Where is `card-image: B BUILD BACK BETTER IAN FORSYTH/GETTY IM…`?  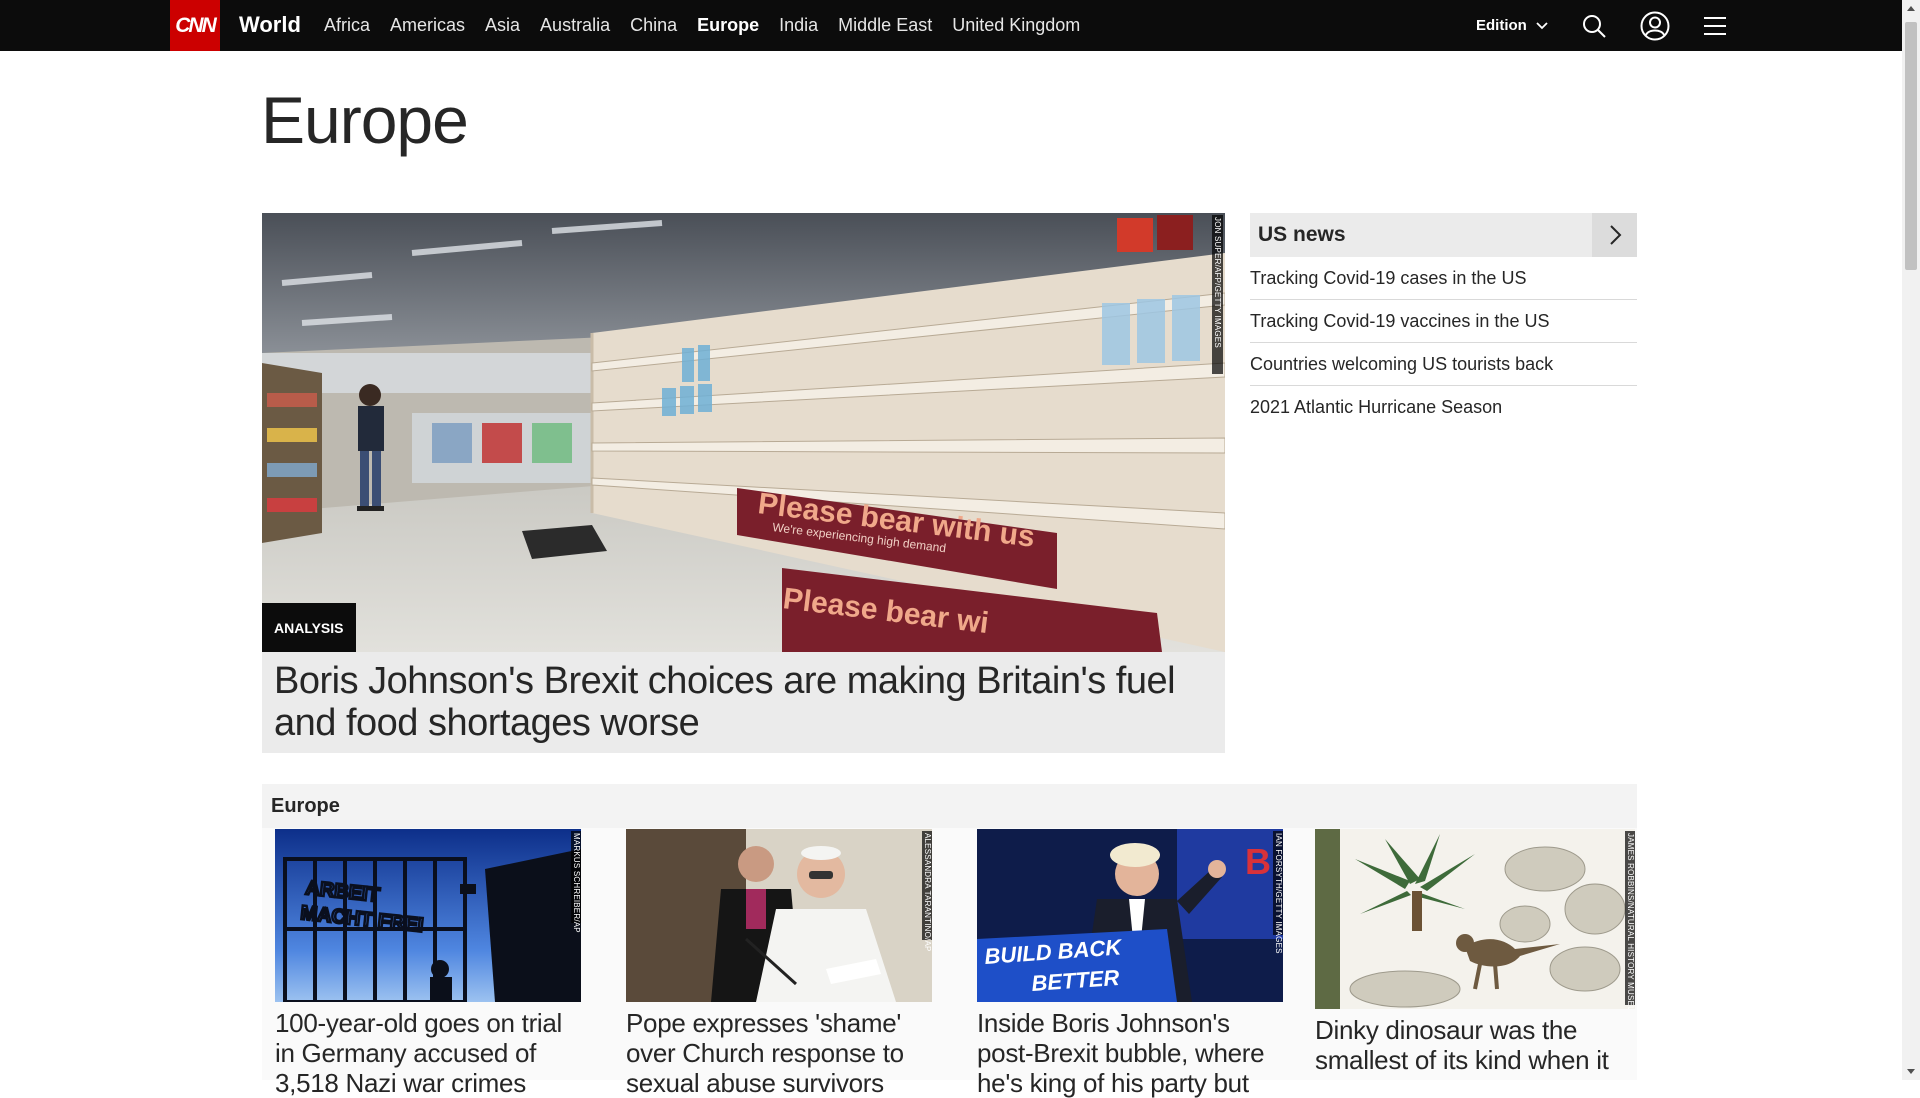
card-image: B BUILD BACK BETTER IAN FORSYTH/GETTY IM… is located at coordinates (1130, 915).